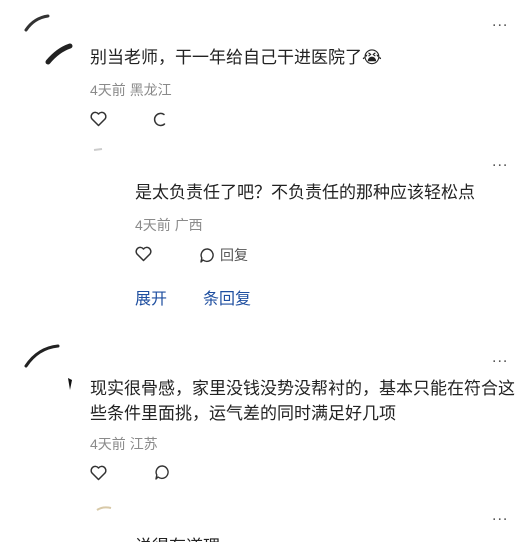  I want to click on comment-text: 说得有道理, so click(177, 538).